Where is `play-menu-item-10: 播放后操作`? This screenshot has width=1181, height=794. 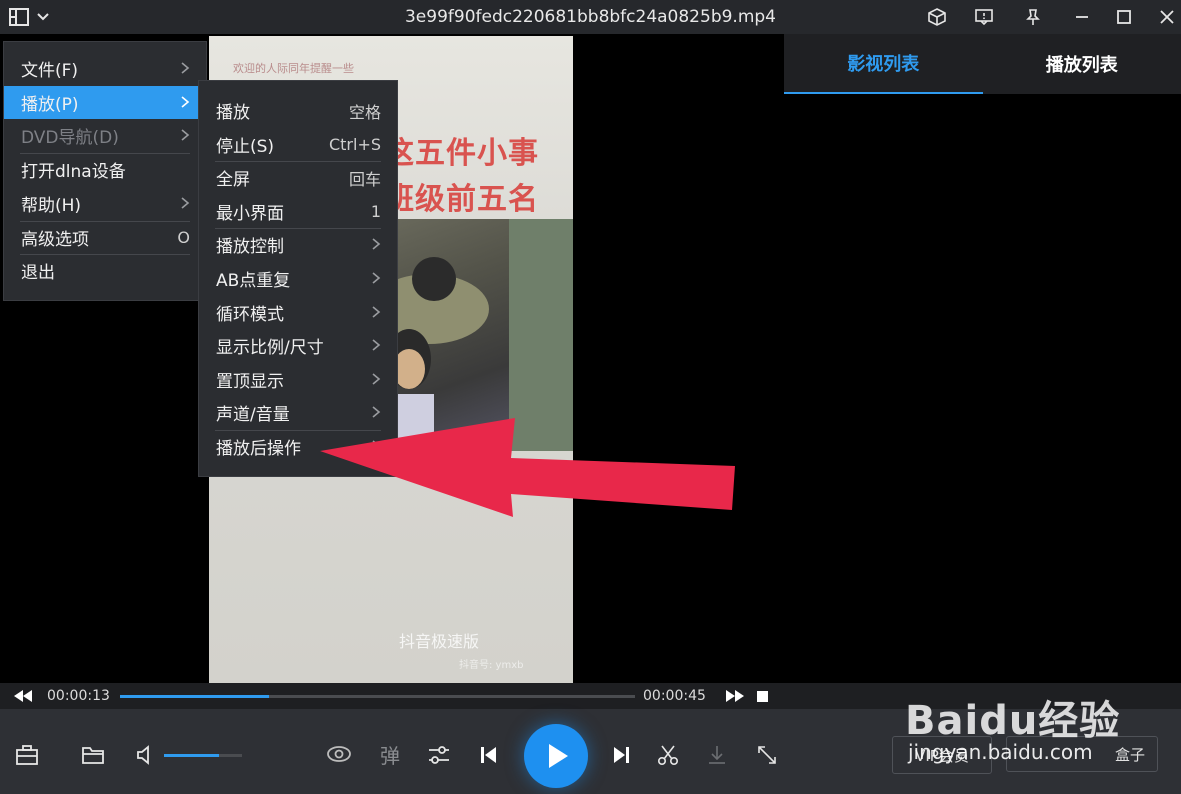 play-menu-item-10: 播放后操作 is located at coordinates (298, 446).